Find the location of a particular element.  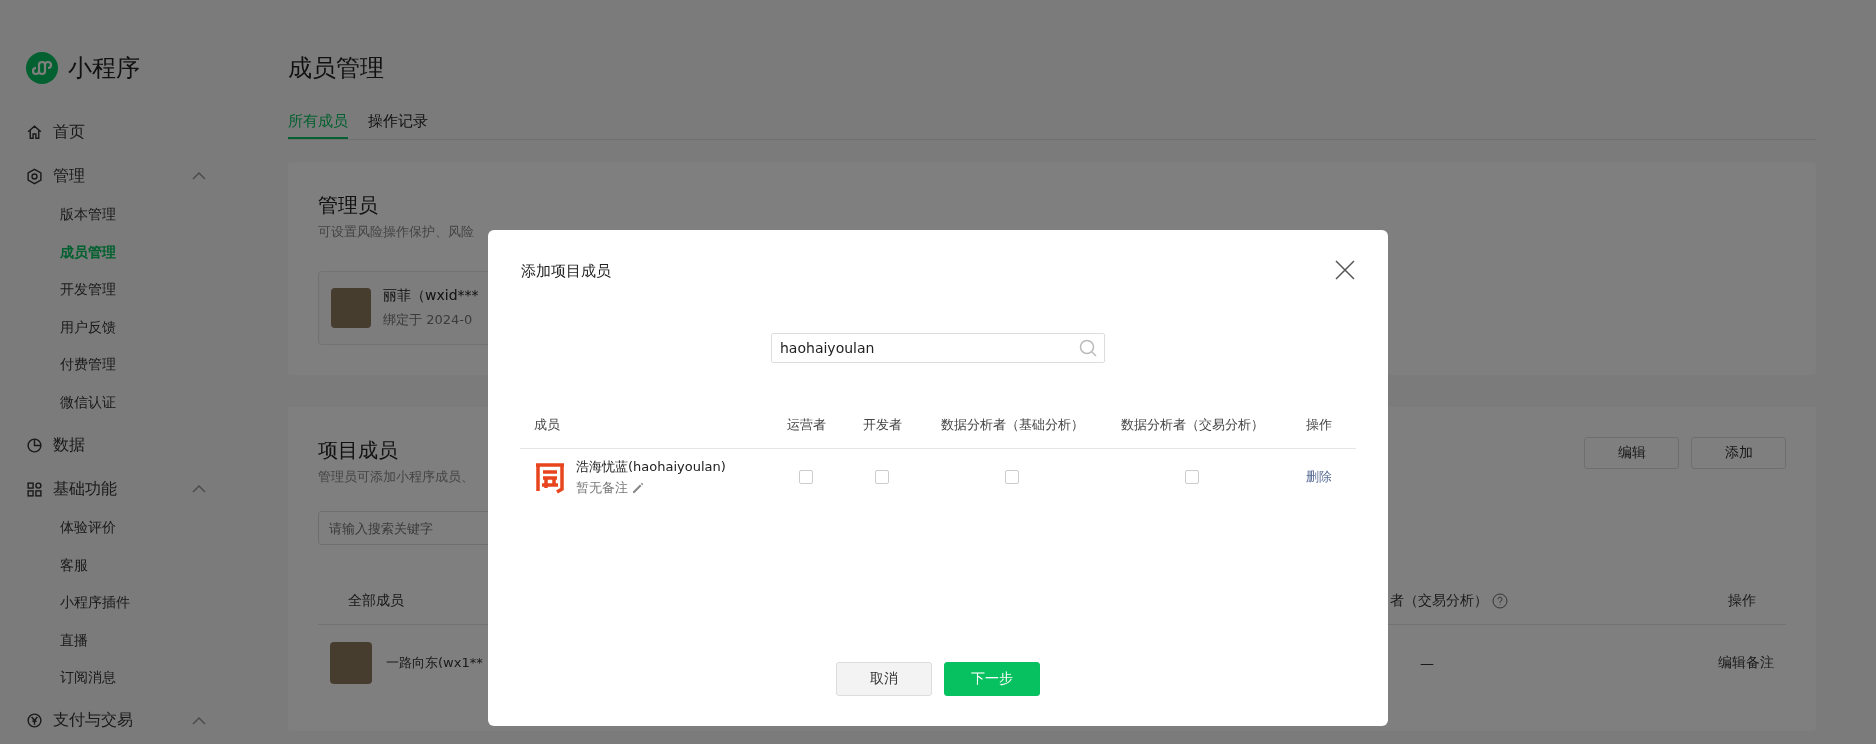

close-button is located at coordinates (1345, 269).